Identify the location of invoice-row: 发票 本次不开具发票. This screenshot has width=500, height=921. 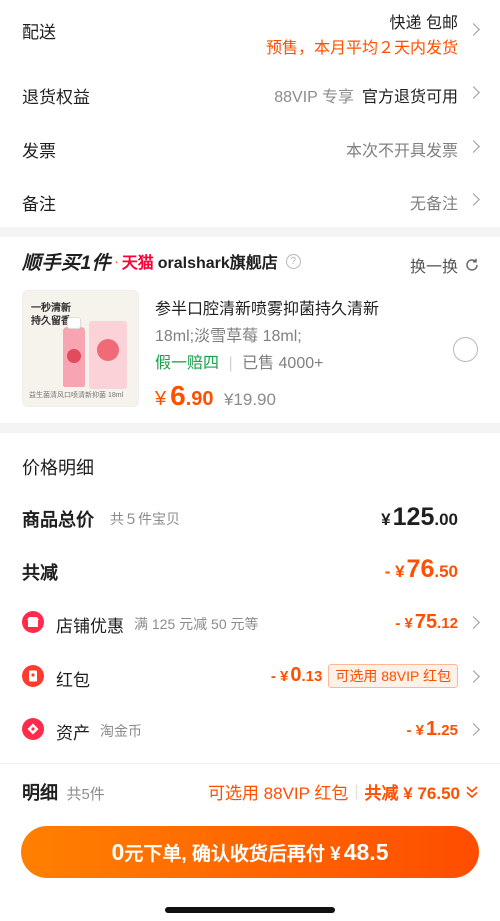
(250, 146).